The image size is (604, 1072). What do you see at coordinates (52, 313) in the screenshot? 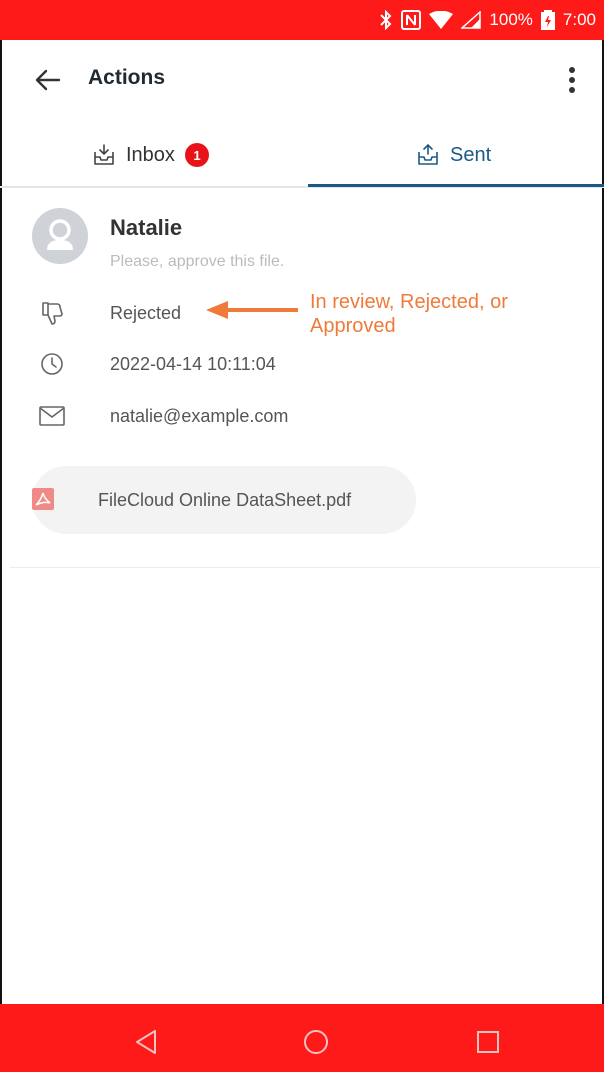
I see `thumbs-down-icon` at bounding box center [52, 313].